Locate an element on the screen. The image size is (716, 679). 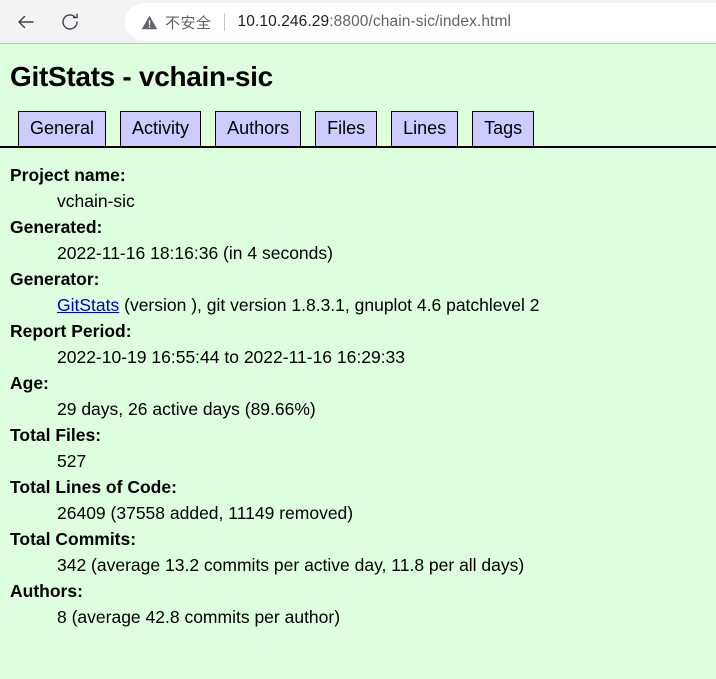
arrow-left-icon is located at coordinates (26, 22).